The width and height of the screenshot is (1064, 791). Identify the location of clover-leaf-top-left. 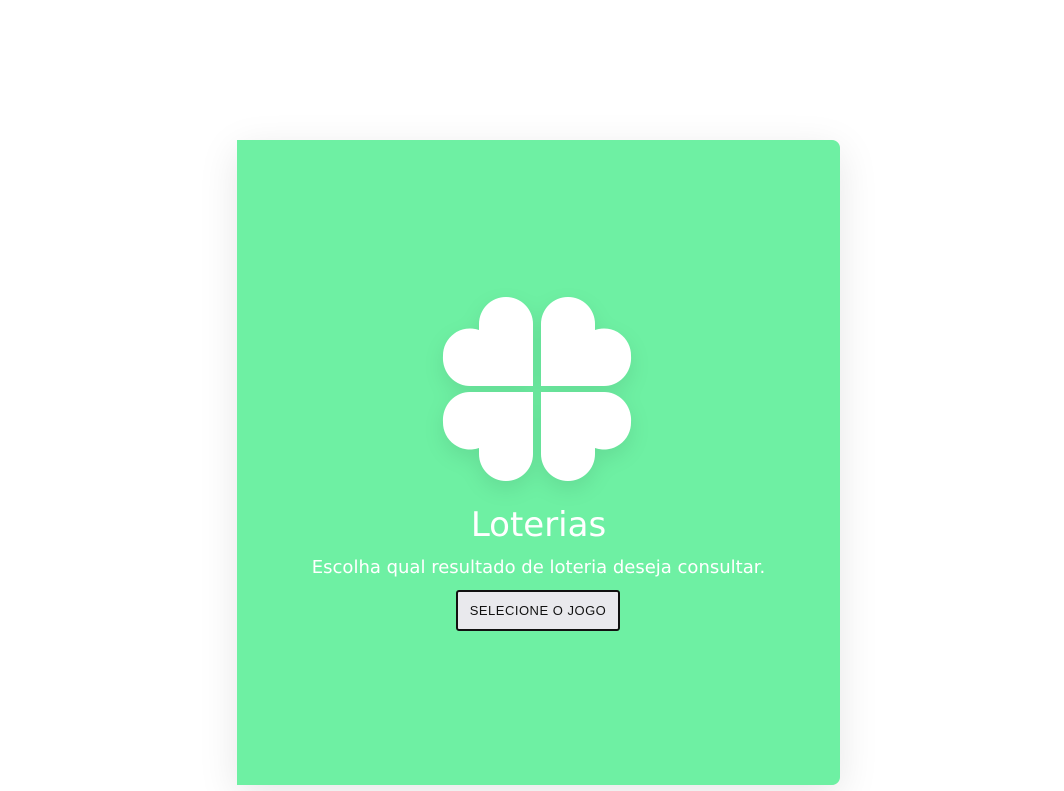
(487, 342).